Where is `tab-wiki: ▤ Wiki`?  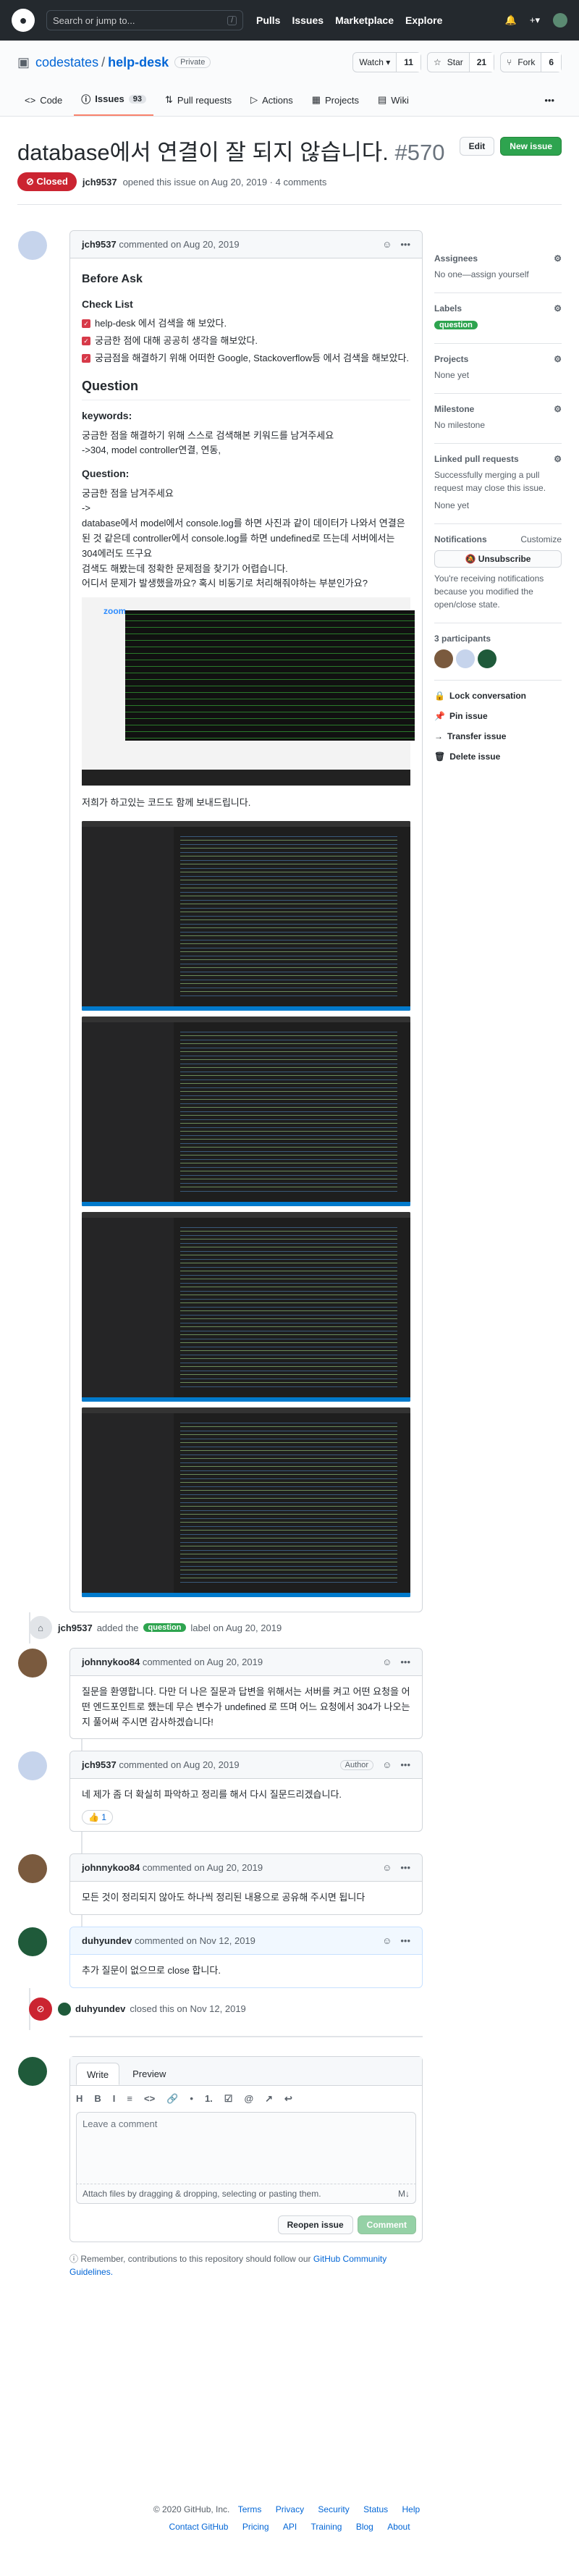
tab-wiki: ▤ Wiki is located at coordinates (393, 100).